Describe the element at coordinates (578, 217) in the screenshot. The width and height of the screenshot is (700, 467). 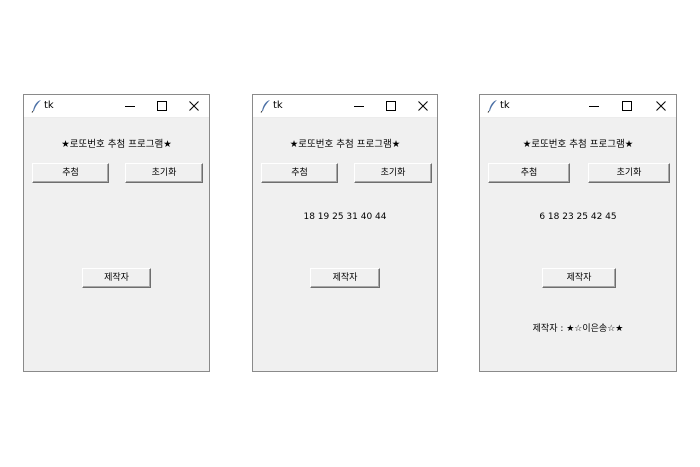
I see `lotto-numbers: 6 18 23 25 42 45` at that location.